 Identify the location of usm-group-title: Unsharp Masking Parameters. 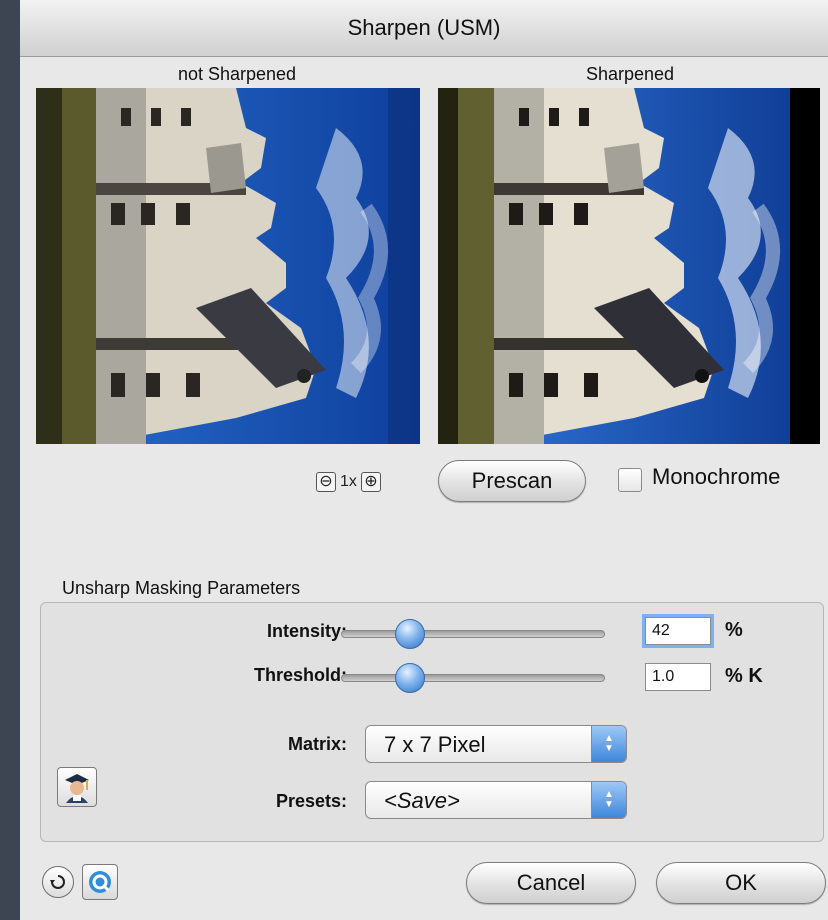
(181, 588).